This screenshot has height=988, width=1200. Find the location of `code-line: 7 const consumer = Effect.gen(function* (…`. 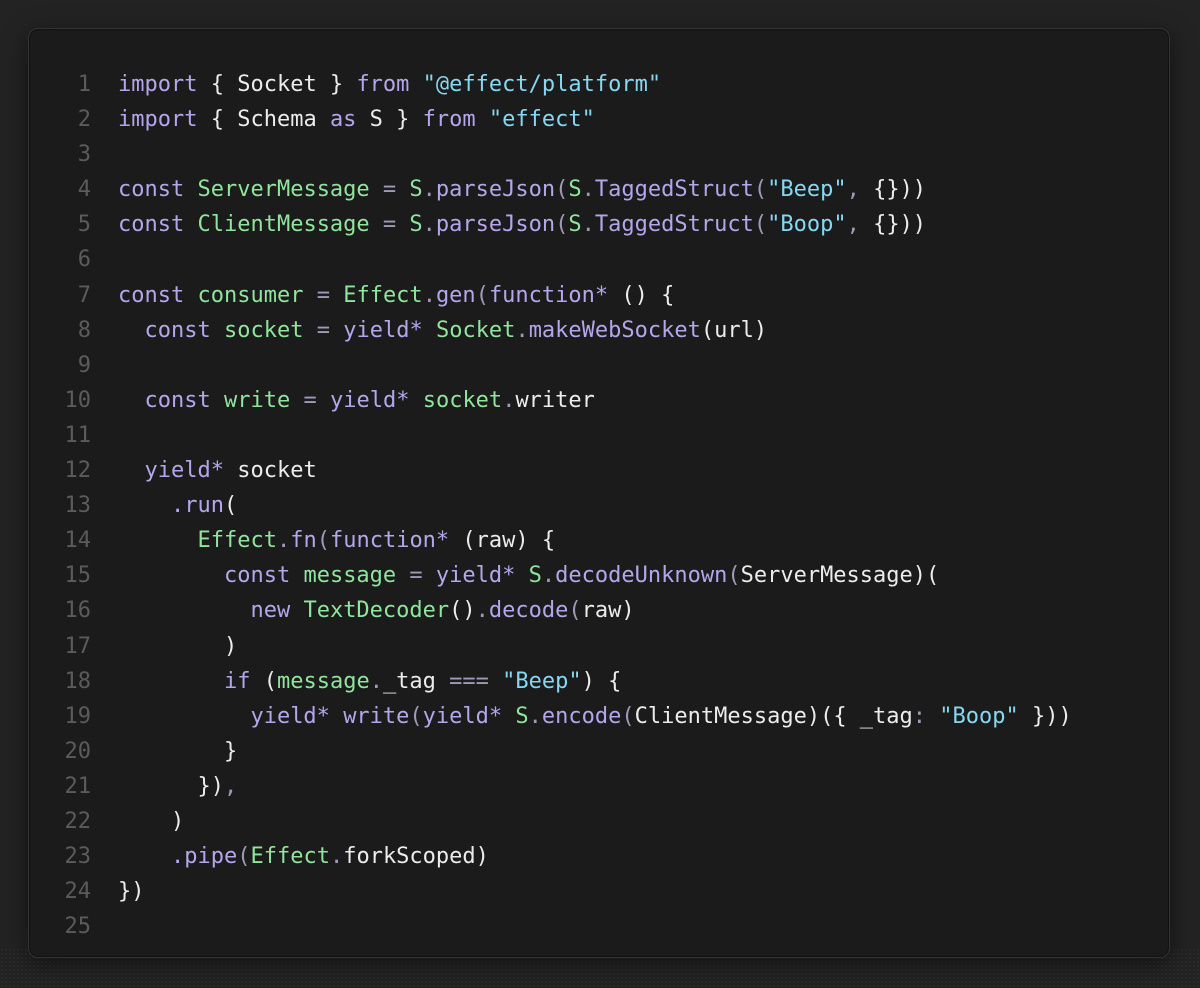

code-line: 7 const consumer = Effect.gen(function* (… is located at coordinates (599, 295).